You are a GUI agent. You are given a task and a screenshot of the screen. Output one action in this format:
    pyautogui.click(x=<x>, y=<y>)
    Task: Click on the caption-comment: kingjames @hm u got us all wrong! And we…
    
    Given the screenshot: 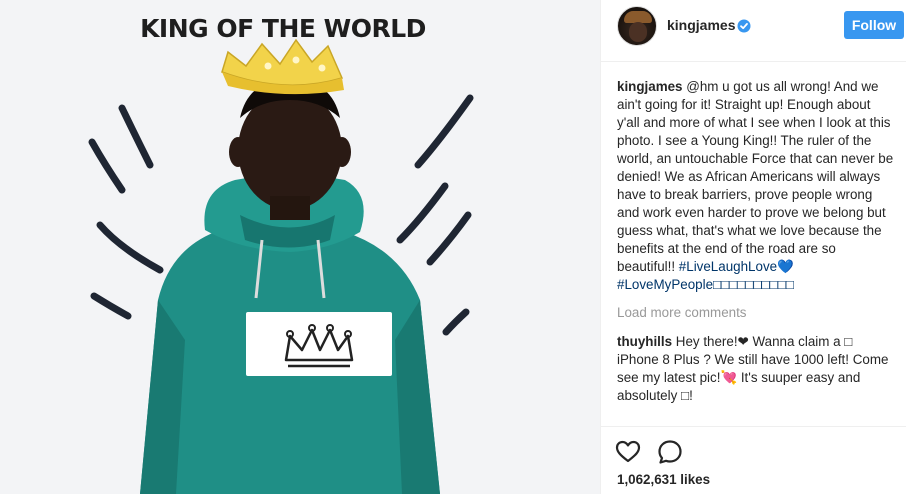 What is the action you would take?
    pyautogui.click(x=756, y=186)
    